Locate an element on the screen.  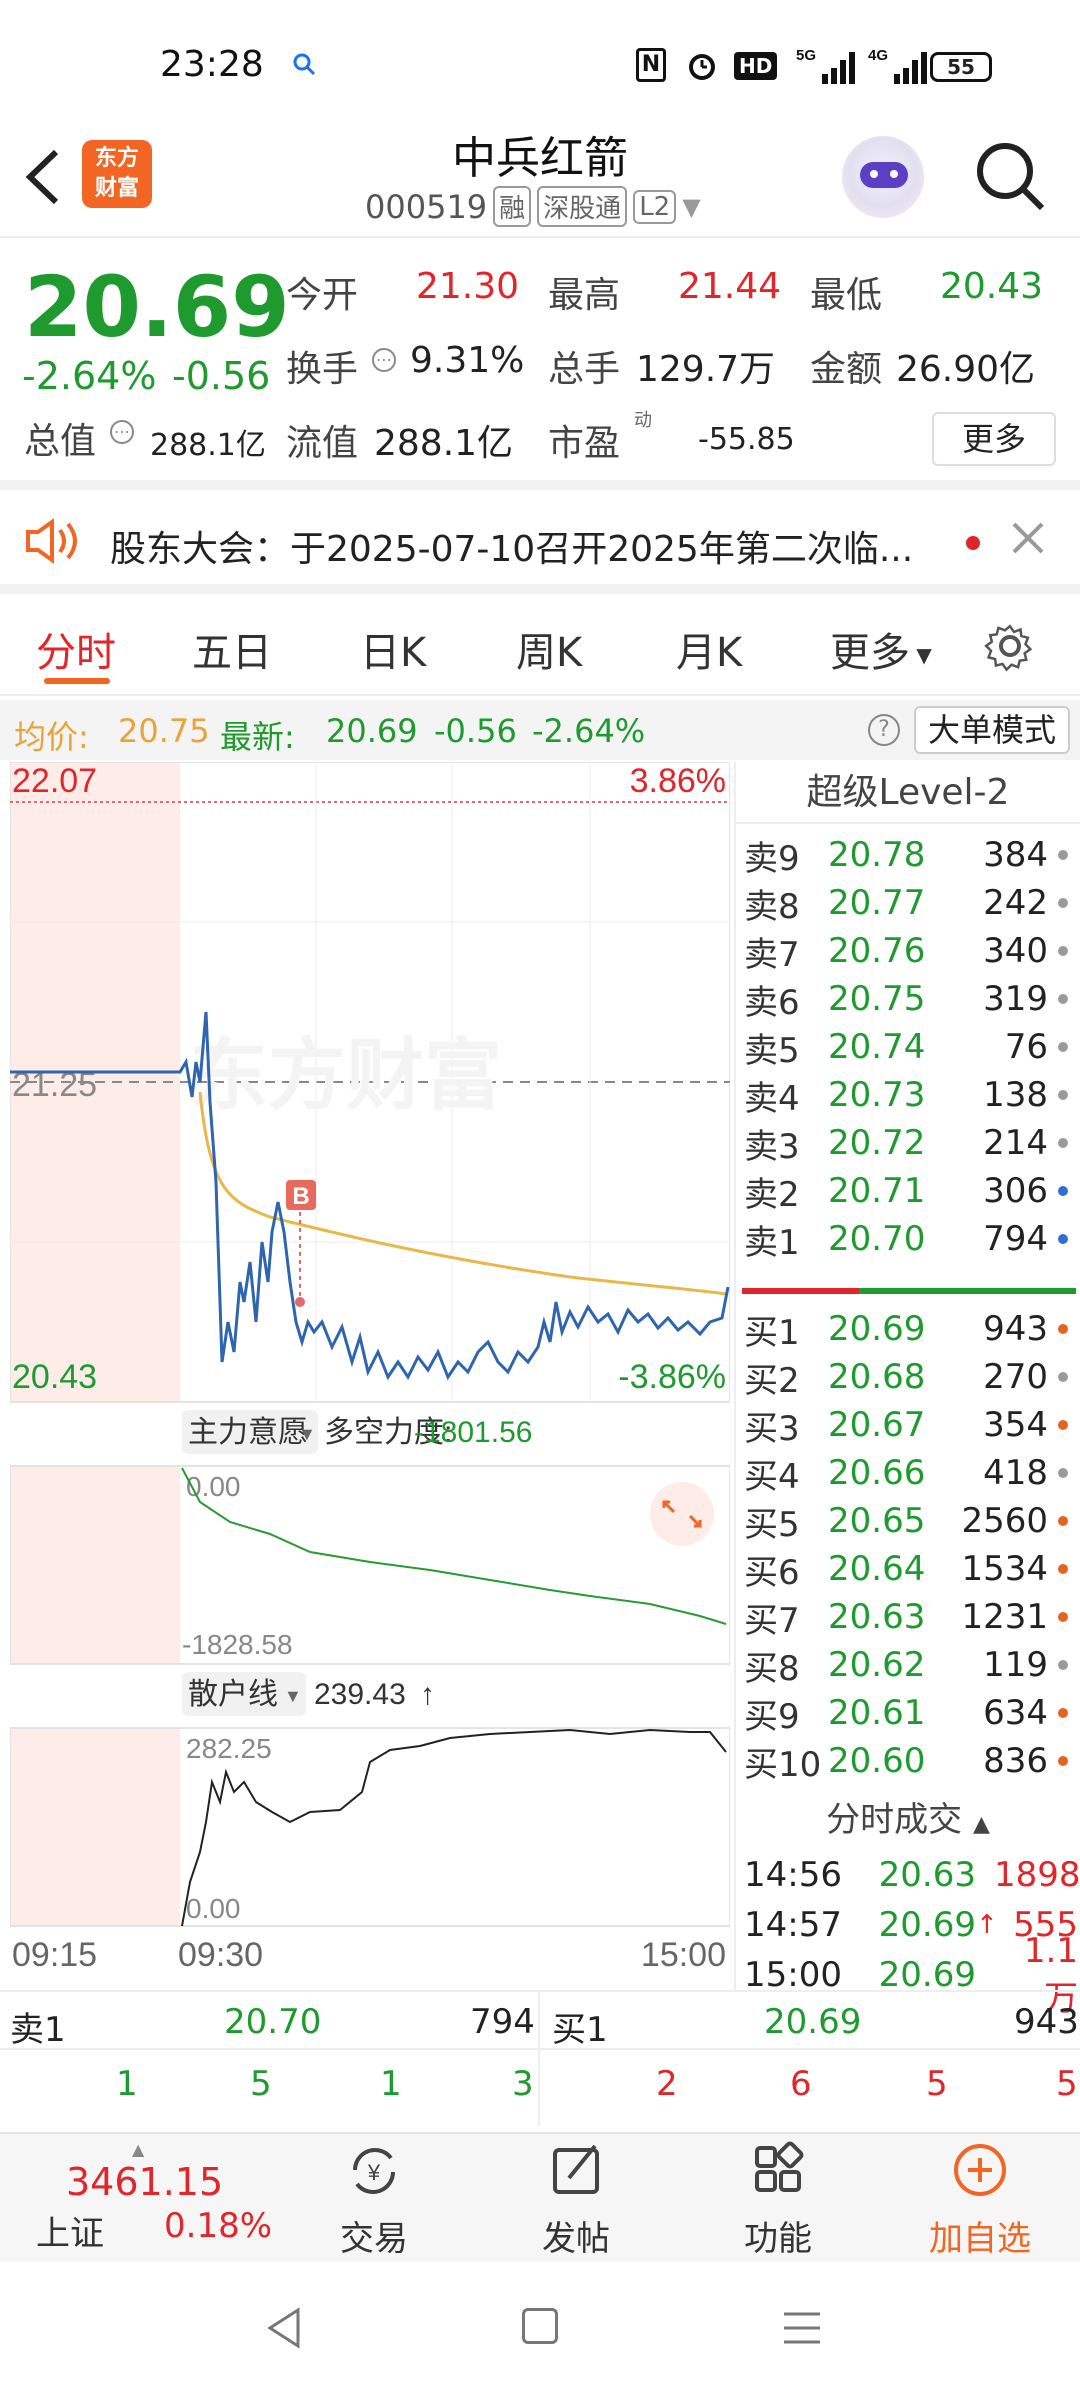
orderbook-title: 超级Level-2 is located at coordinates (908, 793).